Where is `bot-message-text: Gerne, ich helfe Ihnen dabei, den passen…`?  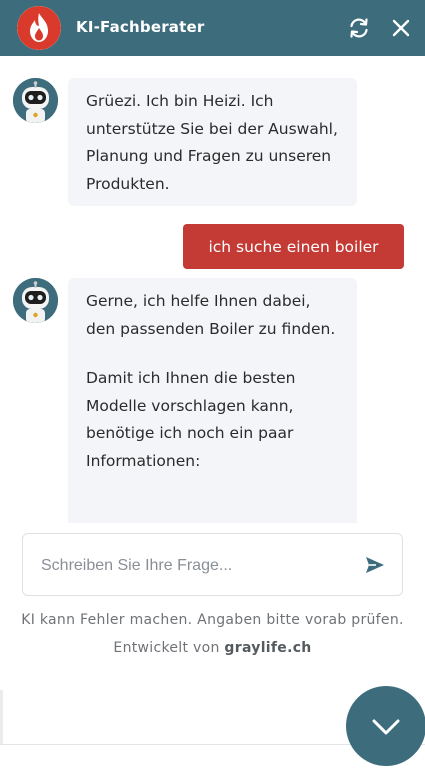 bot-message-text: Gerne, ich helfe Ihnen dabei, den passen… is located at coordinates (211, 315).